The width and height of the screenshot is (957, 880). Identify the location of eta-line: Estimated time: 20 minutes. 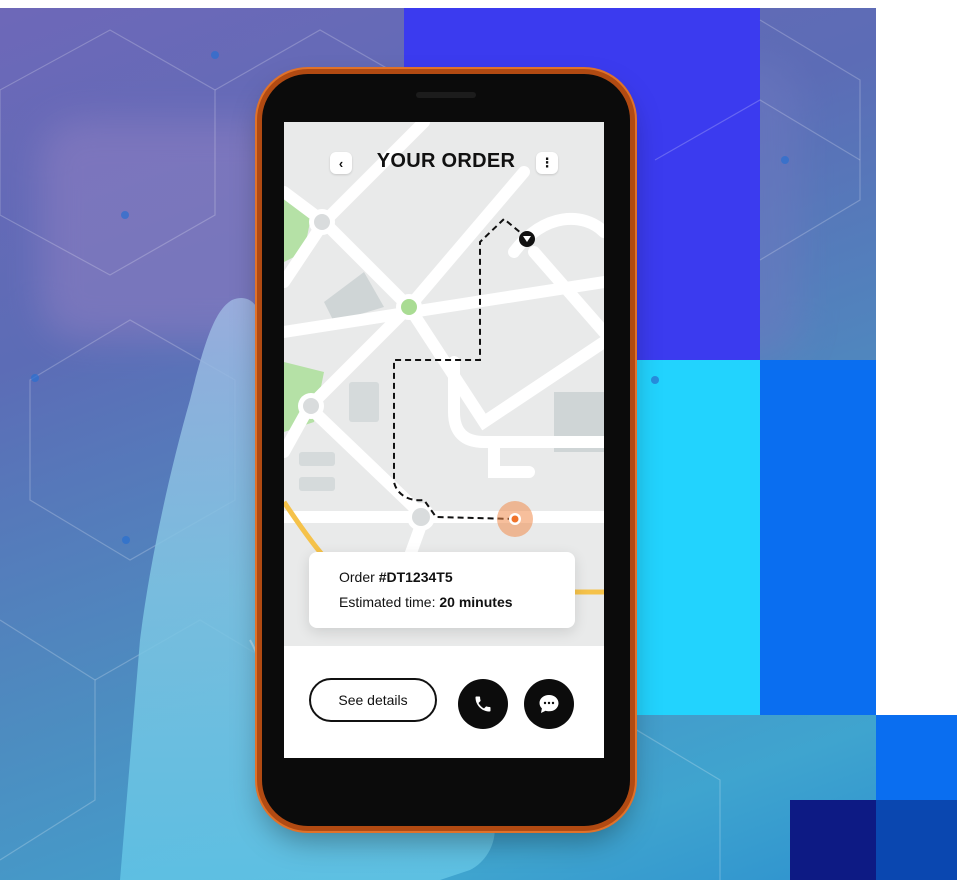
(426, 602).